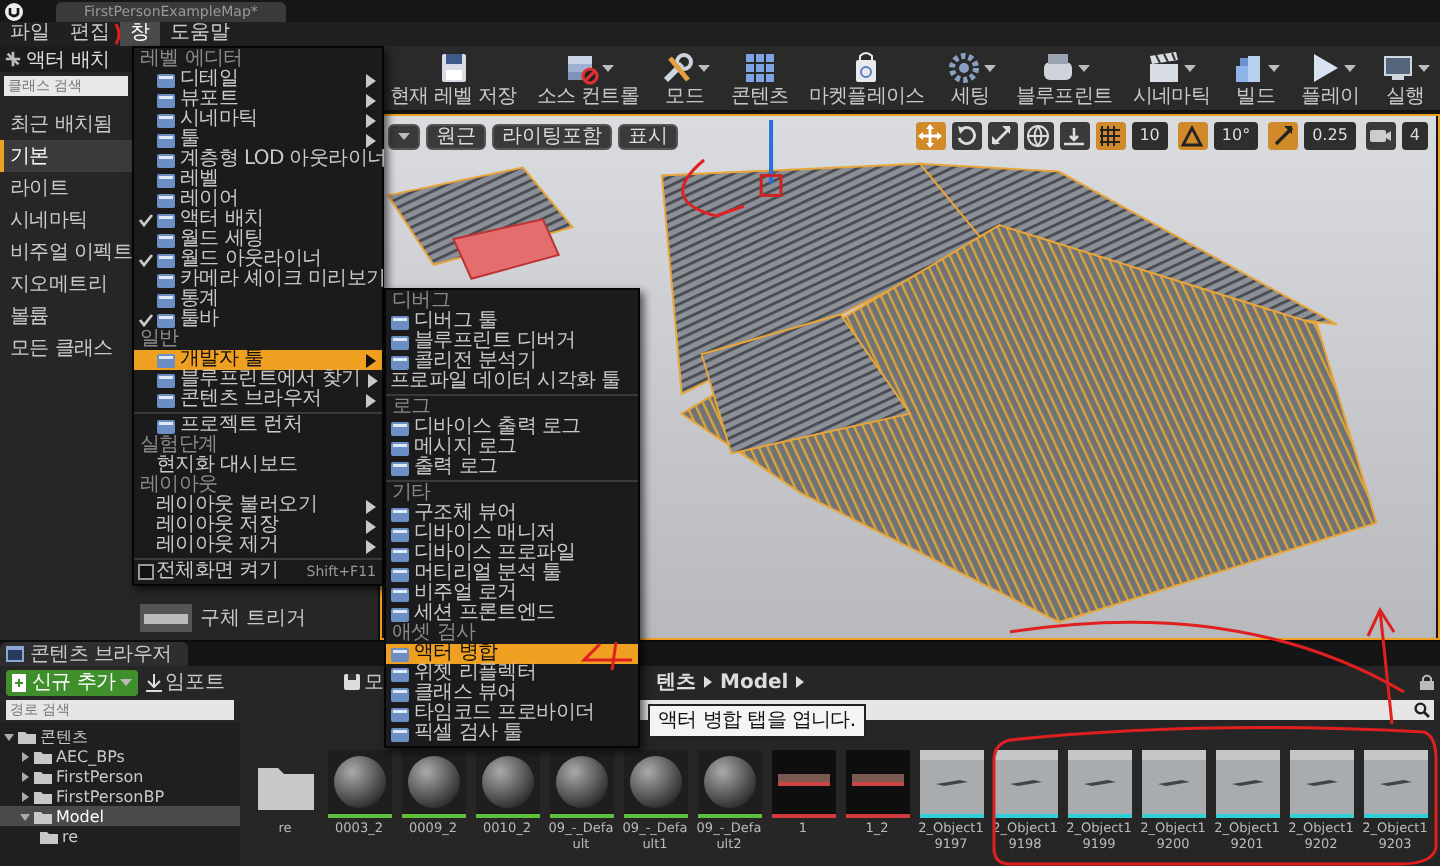 The height and width of the screenshot is (866, 1440). I want to click on menu-item: 디버그 툴, so click(512, 322).